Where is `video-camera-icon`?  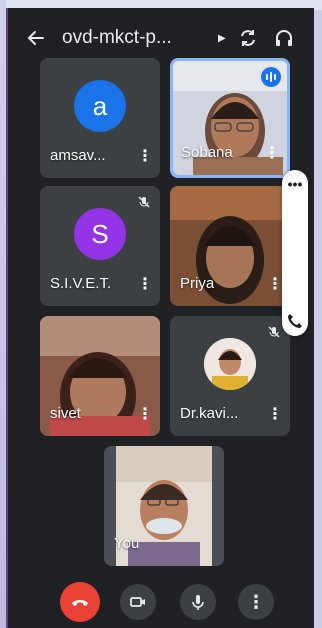
video-camera-icon is located at coordinates (137, 602).